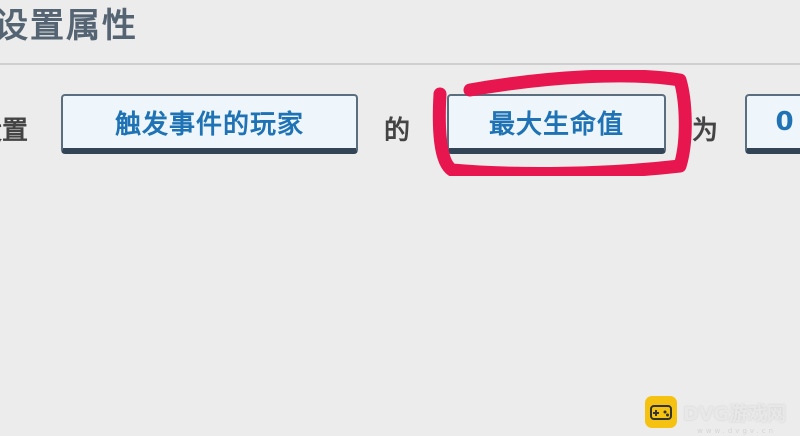  I want to click on watermark-text: DVG游戏网, so click(734, 413).